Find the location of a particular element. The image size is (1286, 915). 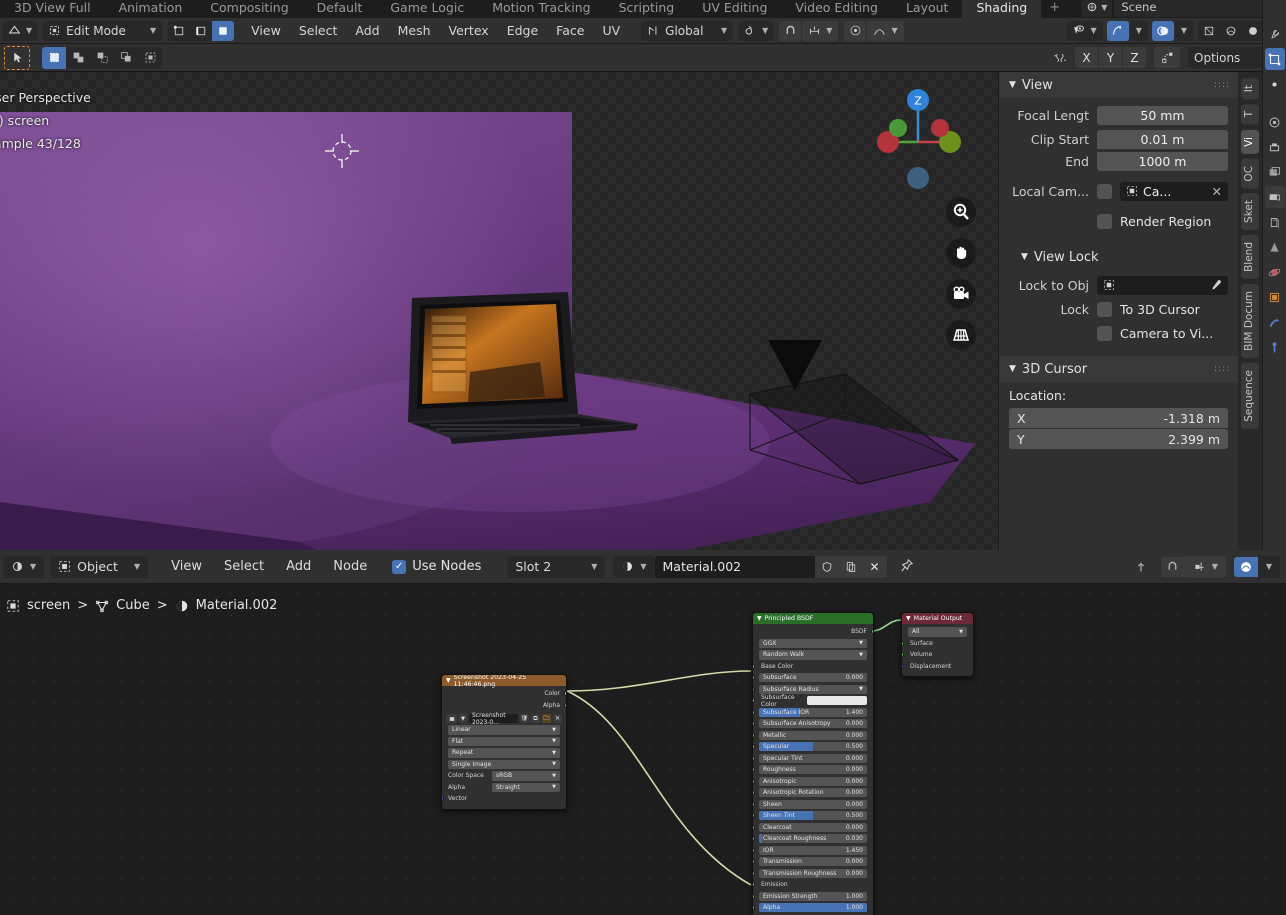

color-space-row: Color Space sRGB ▼ is located at coordinates (504, 776).